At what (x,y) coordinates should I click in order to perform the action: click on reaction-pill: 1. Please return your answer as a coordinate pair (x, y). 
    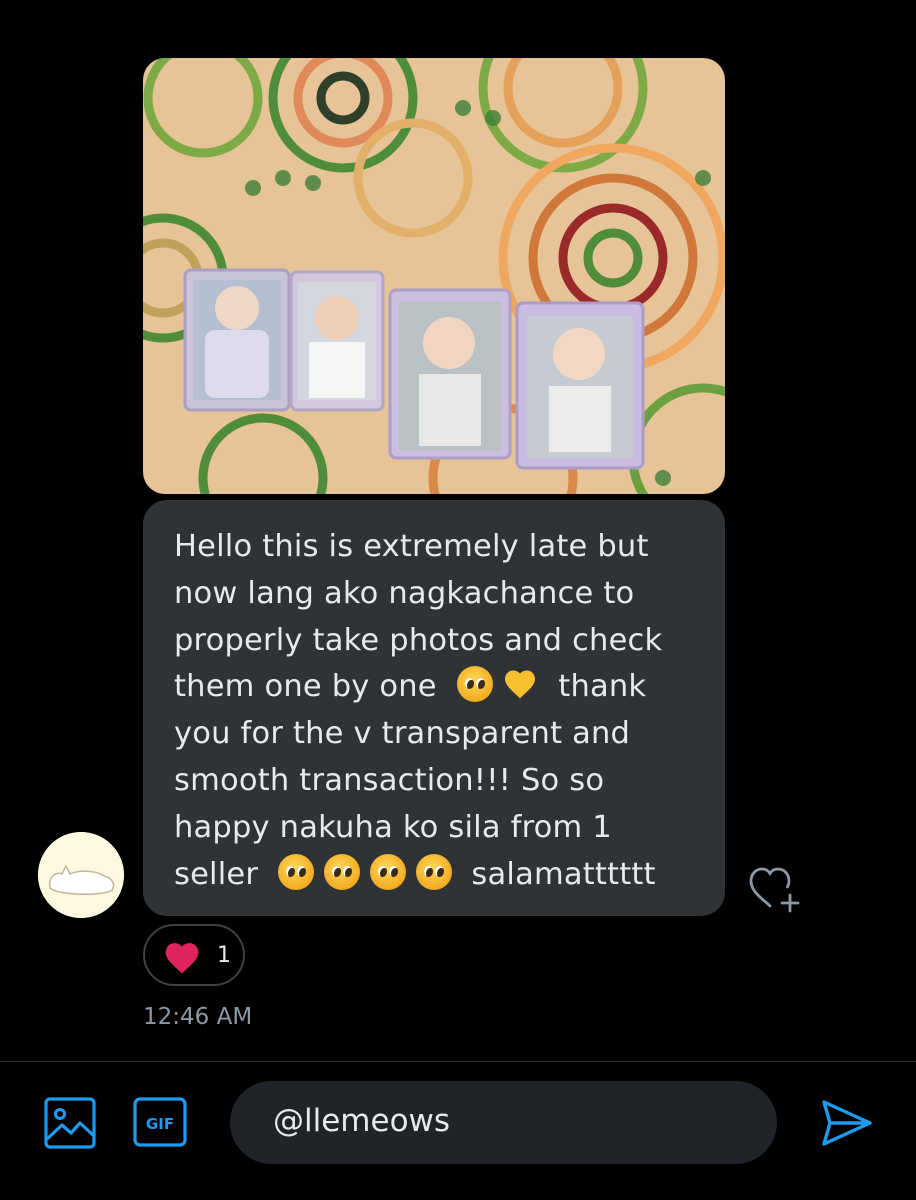
    Looking at the image, I should click on (194, 955).